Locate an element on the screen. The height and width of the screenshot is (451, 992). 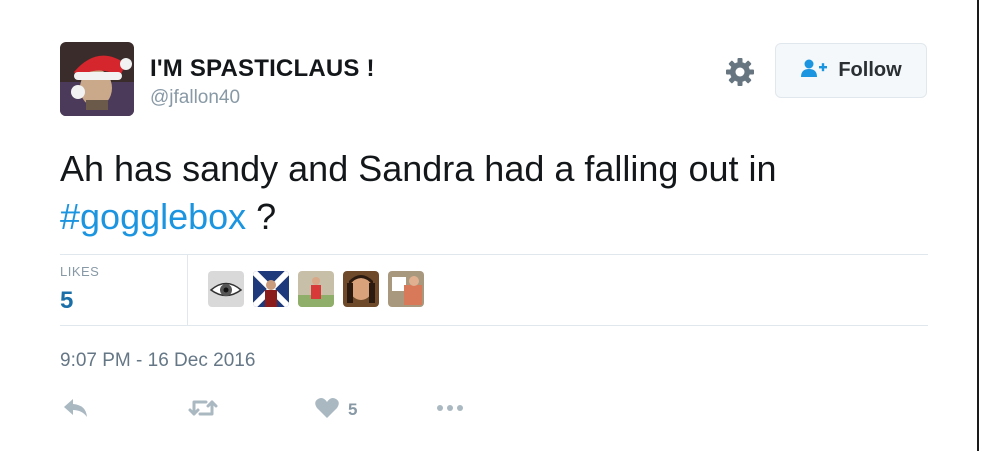
divider-bottom is located at coordinates (494, 325).